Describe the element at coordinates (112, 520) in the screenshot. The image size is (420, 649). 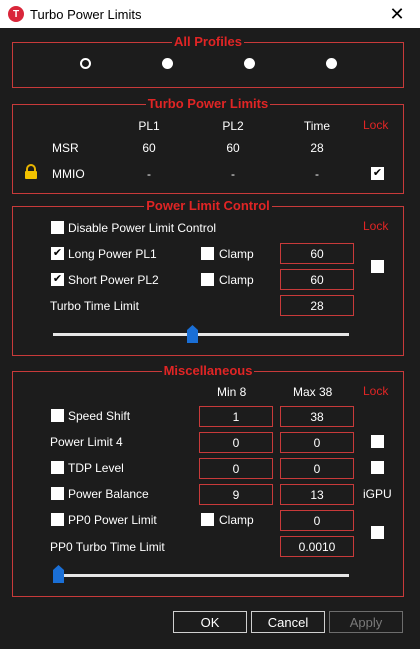
I see `pp0-power-limit-label: PP0 Power Limit` at that location.